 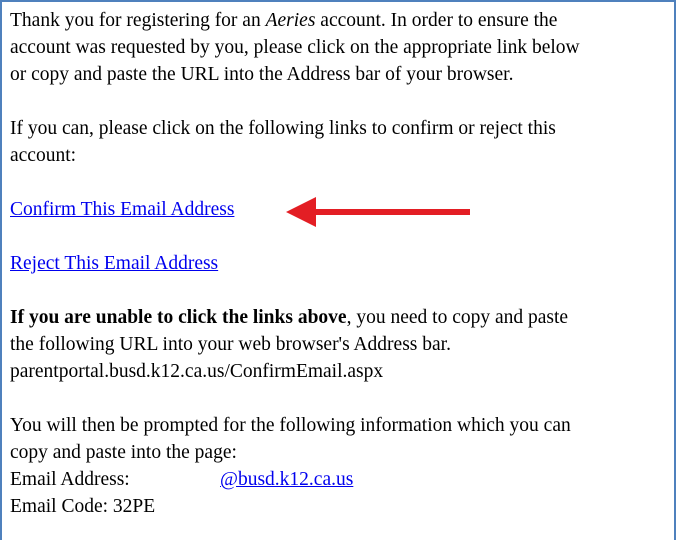 What do you see at coordinates (378, 212) in the screenshot?
I see `left-arrow-icon` at bounding box center [378, 212].